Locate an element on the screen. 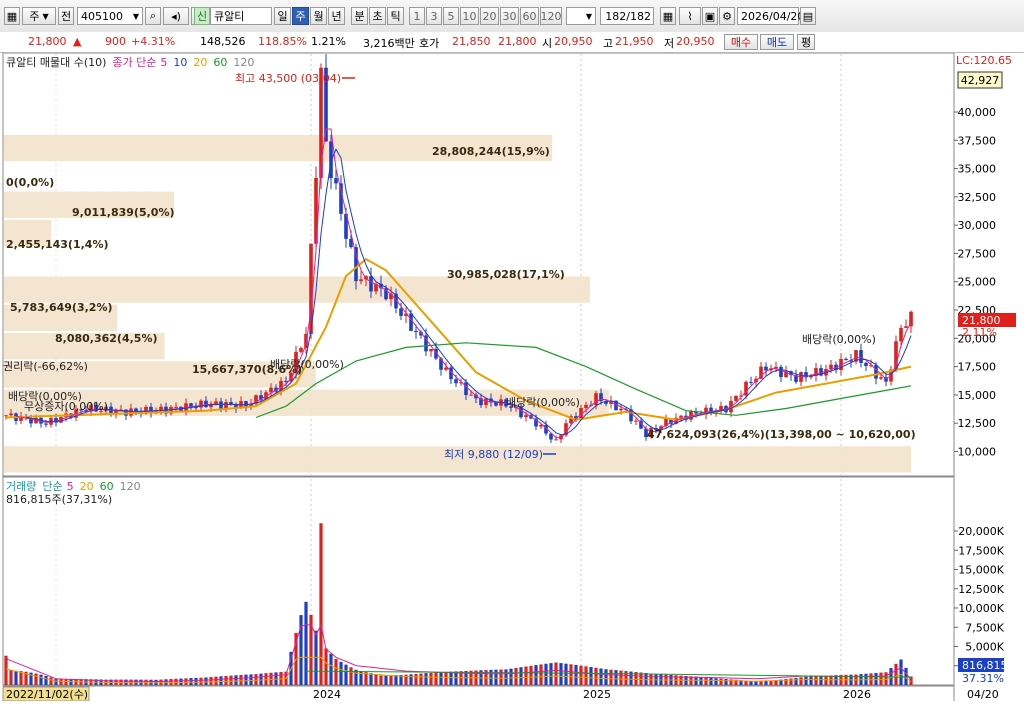 This screenshot has height=704, width=1024. cursor-date-label: 04/20 is located at coordinates (983, 694).